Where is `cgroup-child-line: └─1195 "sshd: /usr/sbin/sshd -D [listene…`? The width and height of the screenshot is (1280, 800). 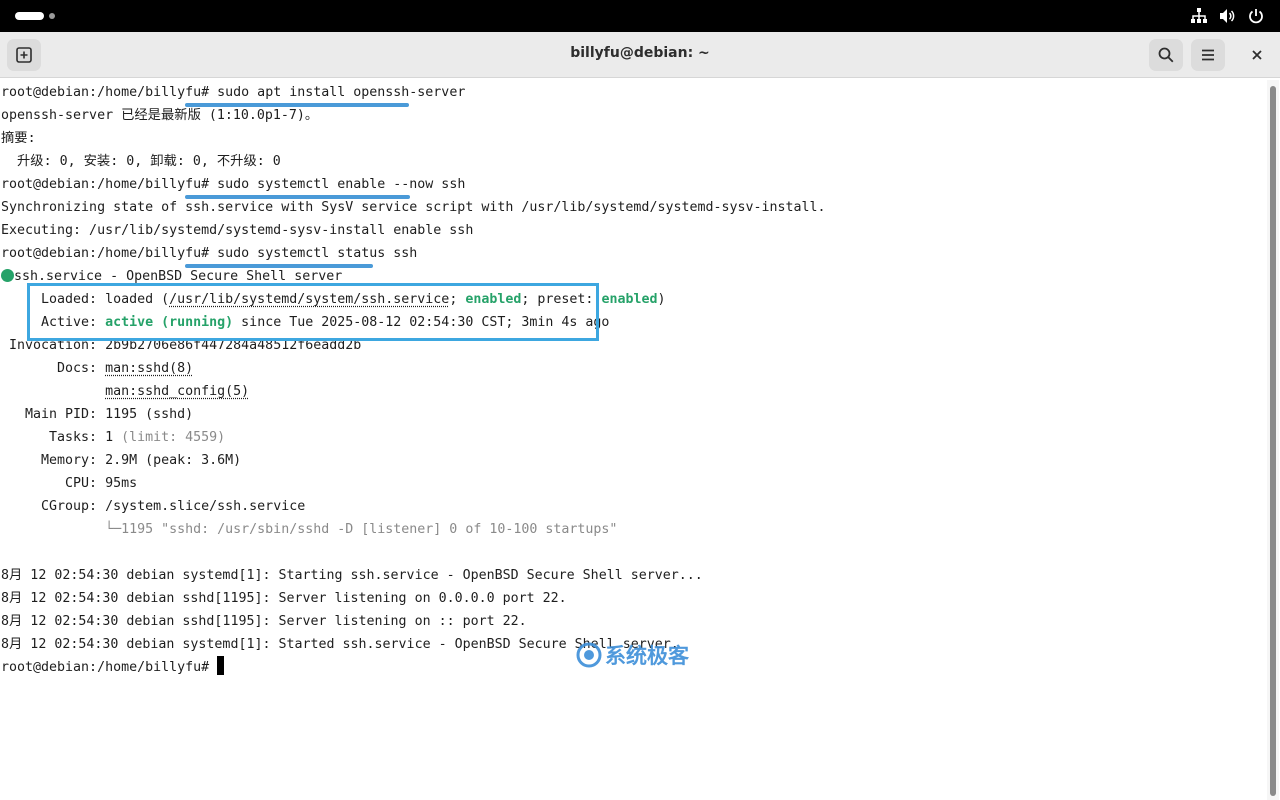
cgroup-child-line: └─1195 "sshd: /usr/sbin/sshd -D [listene… is located at coordinates (309, 529).